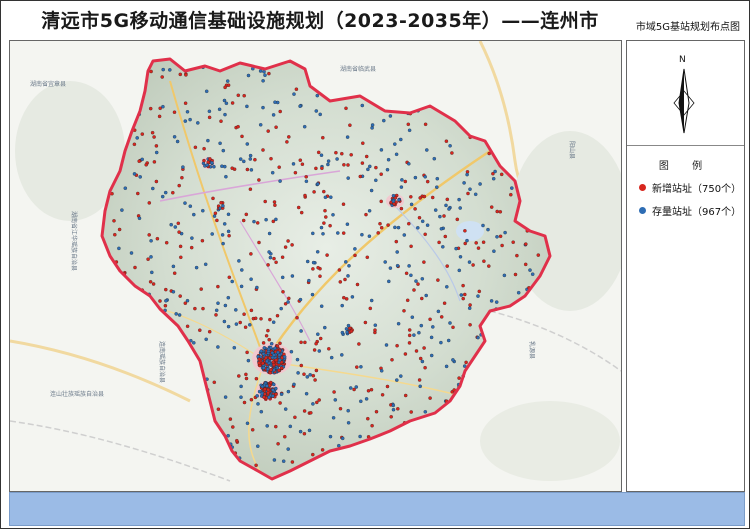 This screenshot has height=529, width=750. Describe the element at coordinates (684, 101) in the screenshot. I see `north-arrow-icon` at that location.